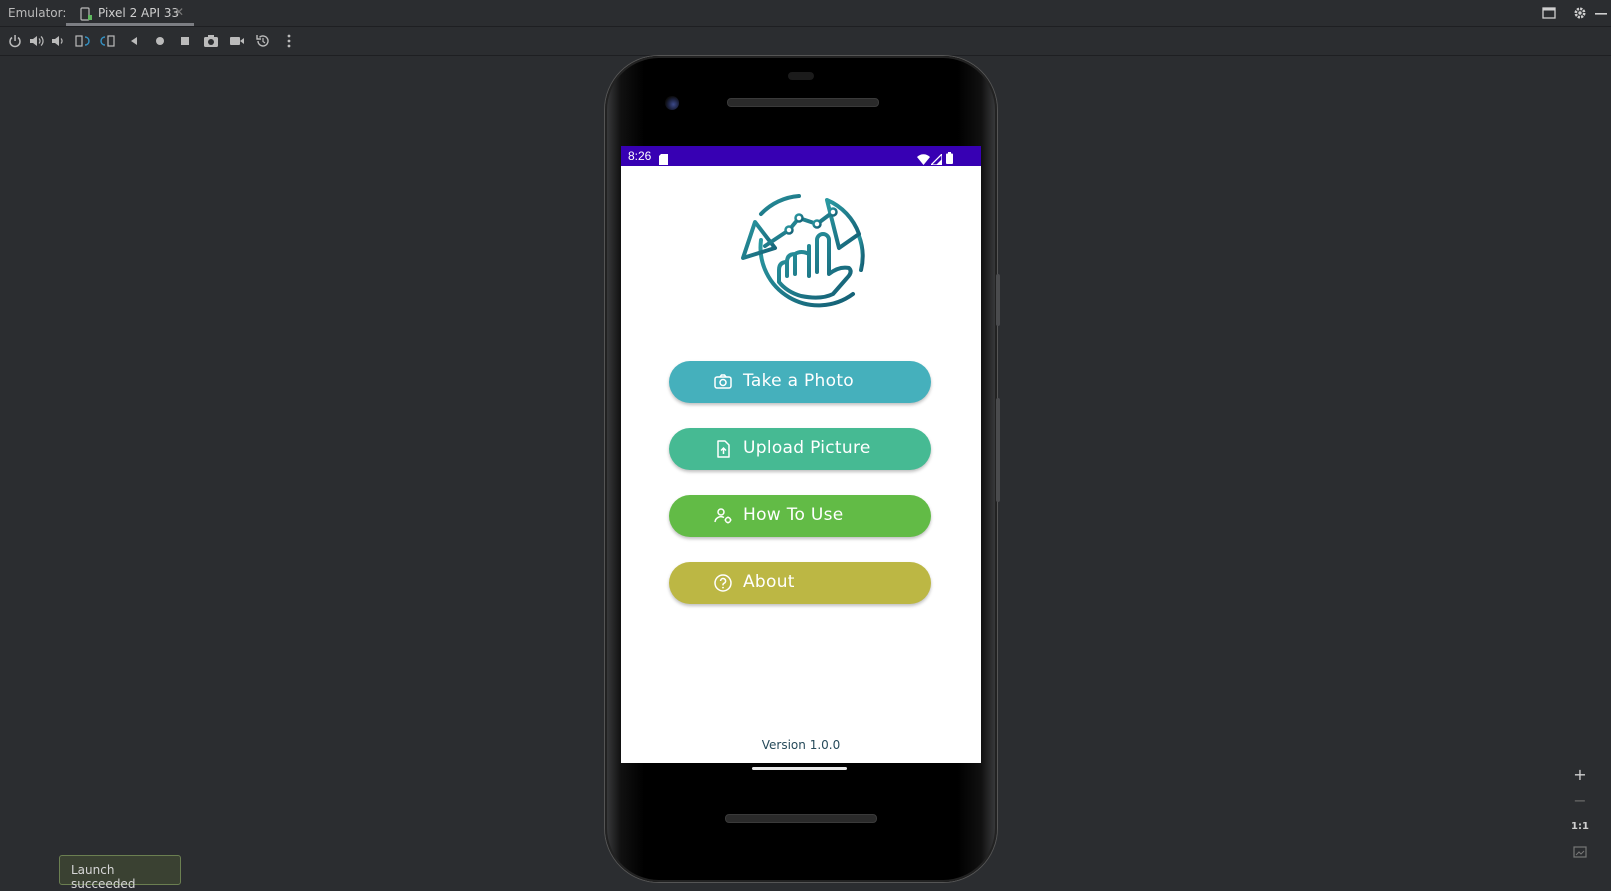  I want to click on overview-icon, so click(185, 41).